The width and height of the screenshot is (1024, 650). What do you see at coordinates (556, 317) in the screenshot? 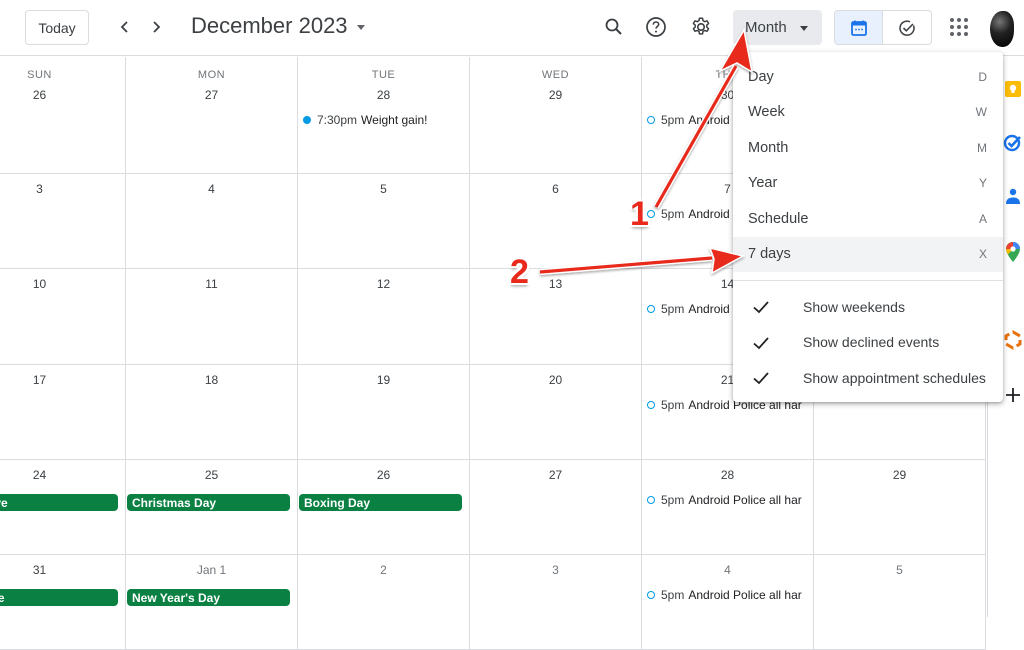
I see `day-cell: 13` at bounding box center [556, 317].